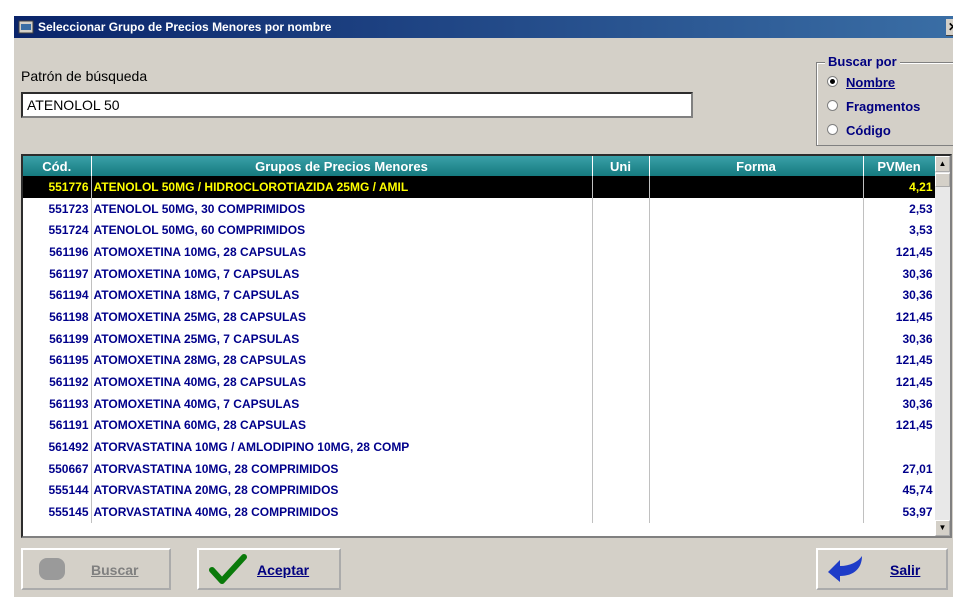 Image resolution: width=953 pixels, height=597 pixels. I want to click on search-by-group: Buscar por Nombre Fragmentos Código, so click(884, 100).